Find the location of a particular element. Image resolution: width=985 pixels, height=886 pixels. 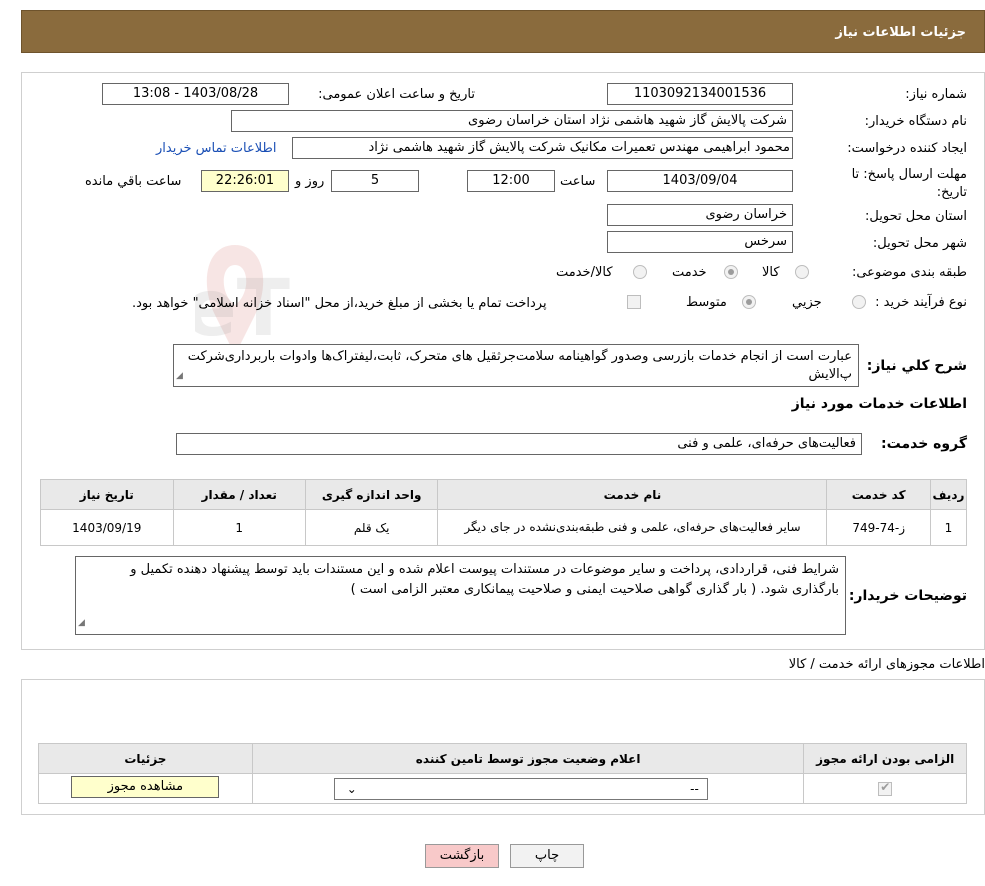

delivery-city-label: شهر محل تحویل: is located at coordinates (919, 243).